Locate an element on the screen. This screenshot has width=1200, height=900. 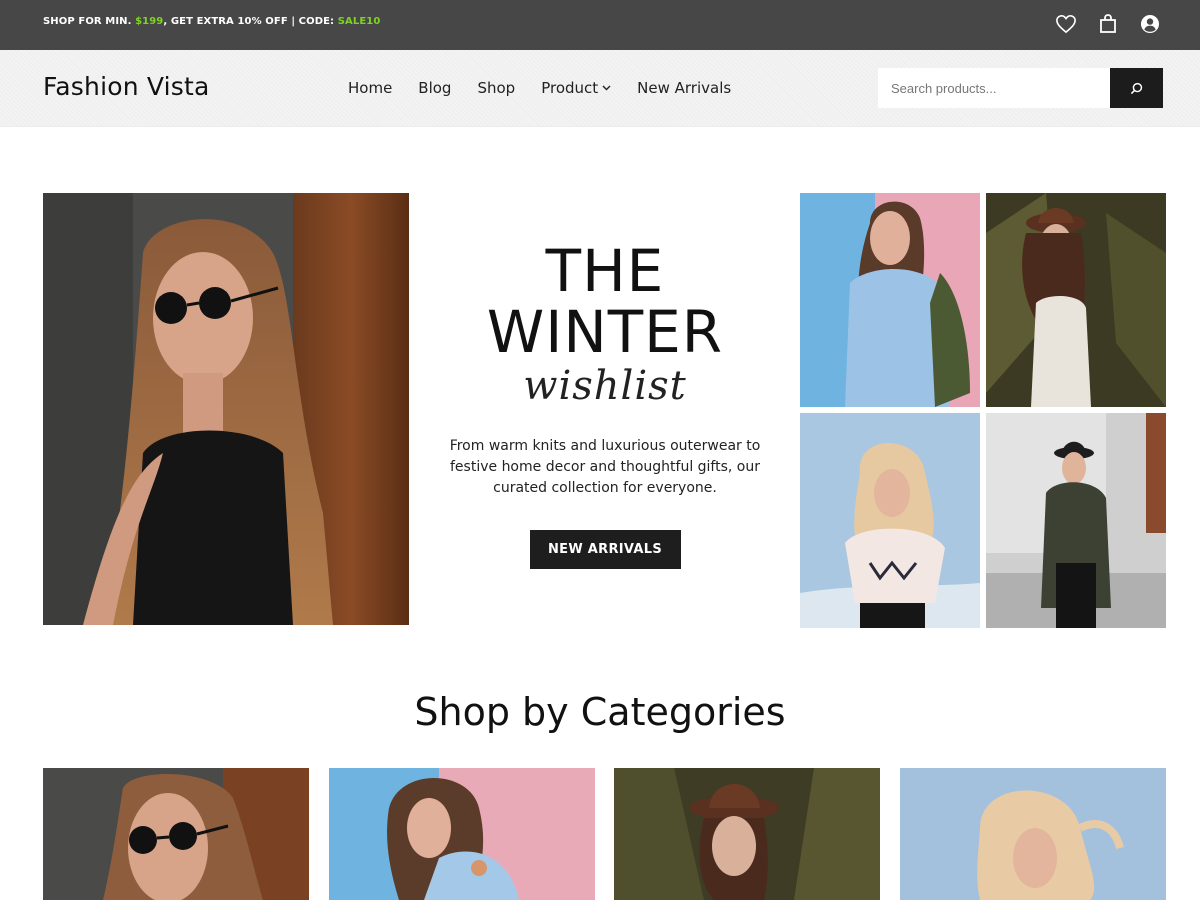
nav-label: Product is located at coordinates (570, 88).